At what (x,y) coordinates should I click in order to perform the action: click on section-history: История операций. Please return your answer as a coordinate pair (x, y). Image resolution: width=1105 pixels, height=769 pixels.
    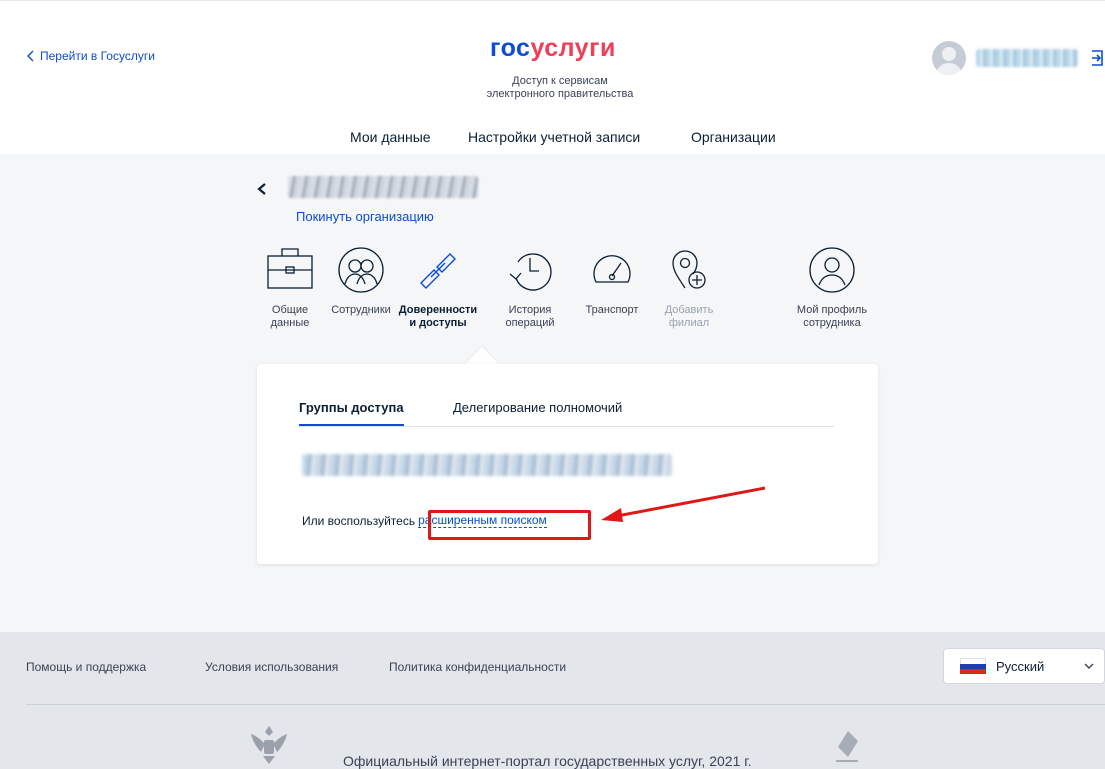
    Looking at the image, I should click on (530, 287).